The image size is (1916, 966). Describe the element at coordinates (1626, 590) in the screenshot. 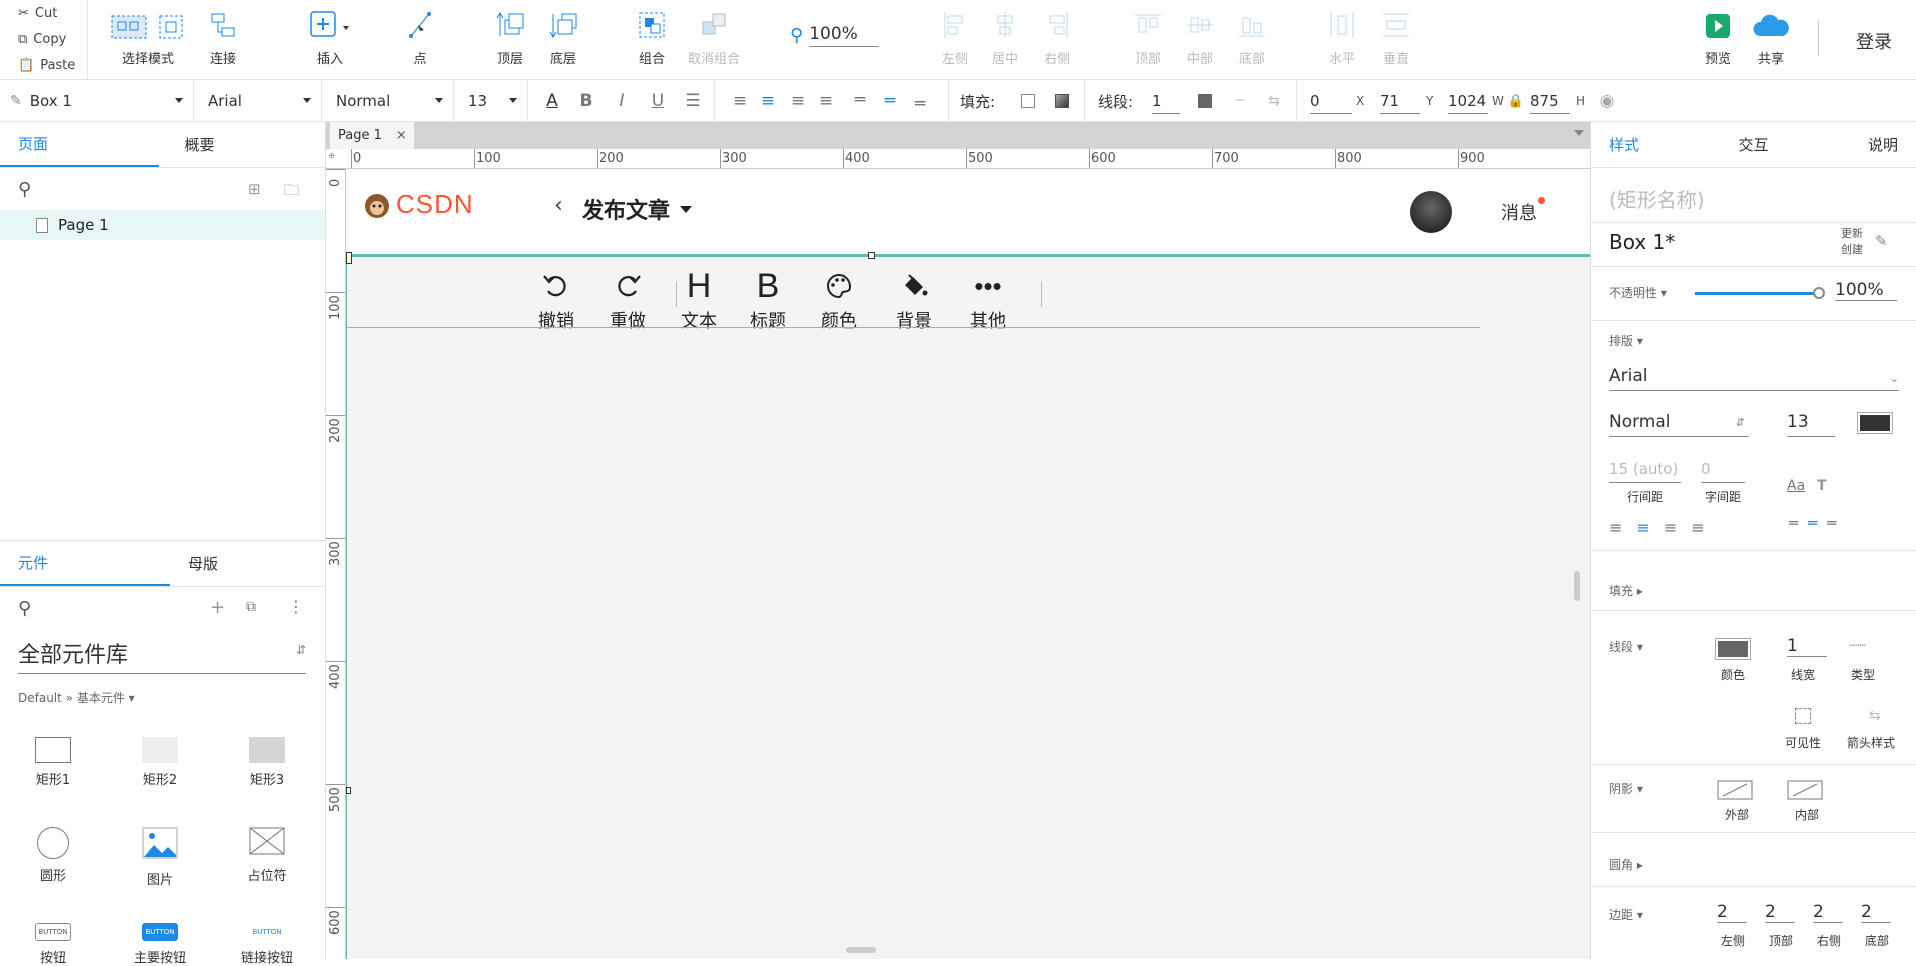

I see `fill-section-label: 填充 ▸` at that location.